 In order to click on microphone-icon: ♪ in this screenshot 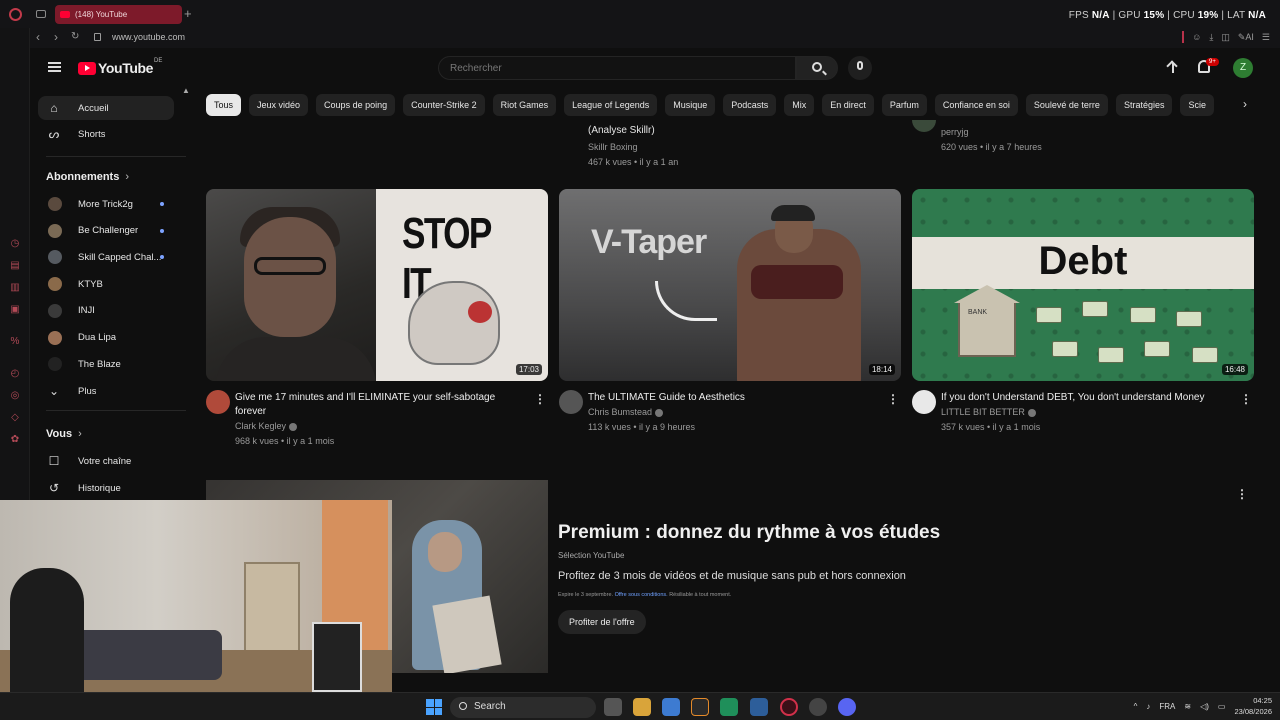, I will do `click(1148, 706)`.